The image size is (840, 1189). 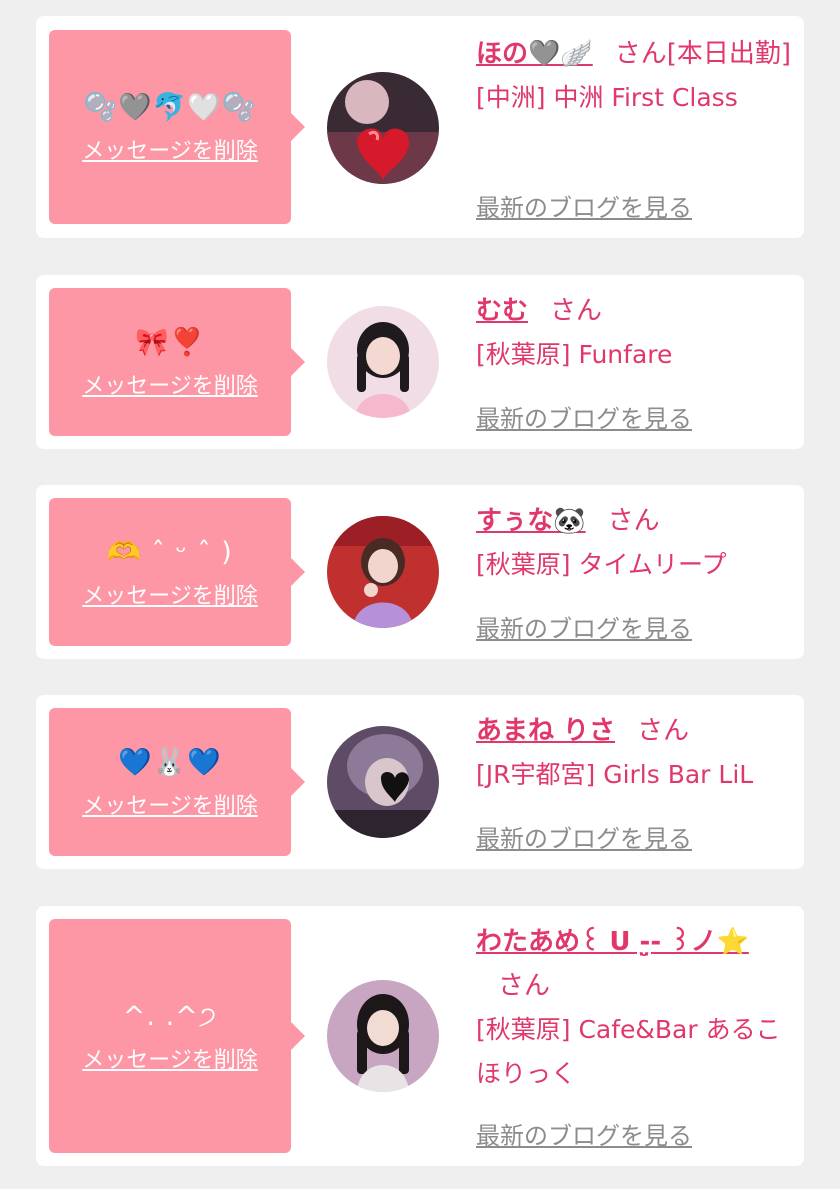 What do you see at coordinates (177, 1036) in the screenshot?
I see `message-bubble: ^. .^੭ メッセージを削除` at bounding box center [177, 1036].